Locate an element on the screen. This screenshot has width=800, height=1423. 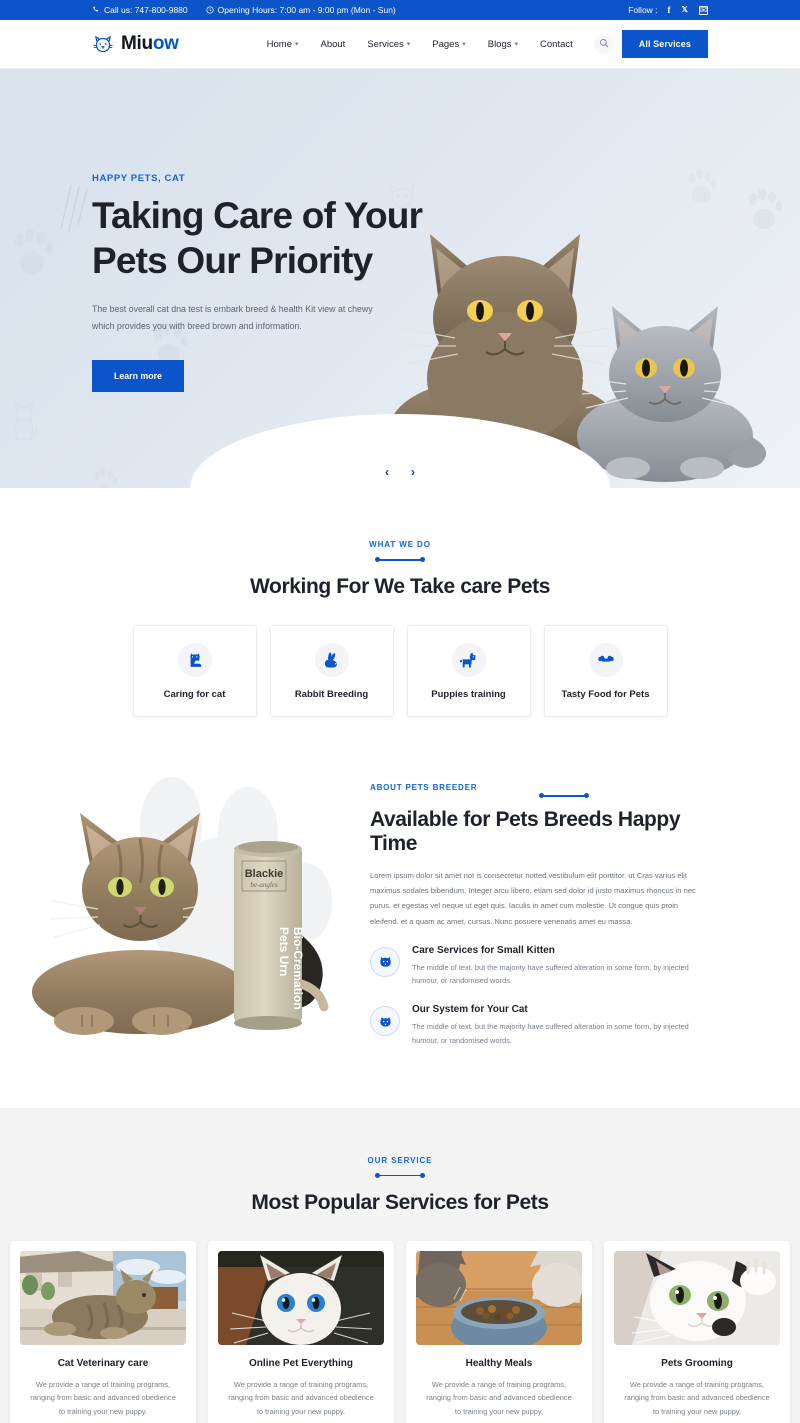
x-twitter-icon: 𝕏 is located at coordinates (685, 10).